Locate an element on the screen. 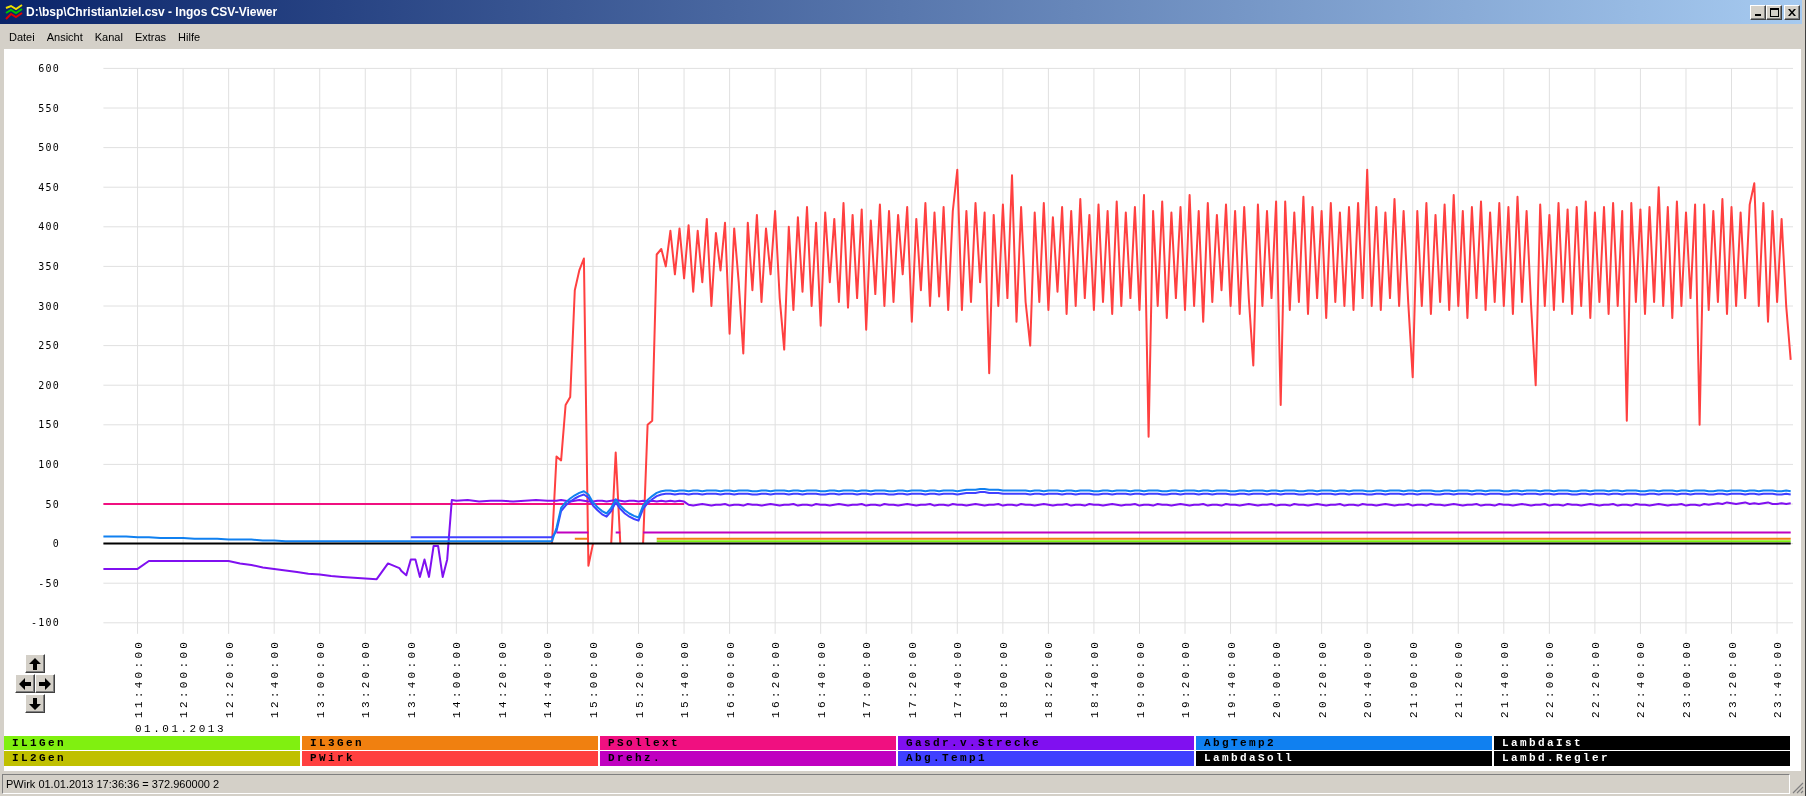  y-axis-label: -100 is located at coordinates (45, 623).